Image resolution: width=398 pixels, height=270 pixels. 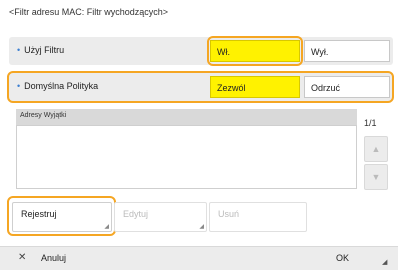 I want to click on use-filter-label: • Użyj Filtru, so click(x=40, y=50).